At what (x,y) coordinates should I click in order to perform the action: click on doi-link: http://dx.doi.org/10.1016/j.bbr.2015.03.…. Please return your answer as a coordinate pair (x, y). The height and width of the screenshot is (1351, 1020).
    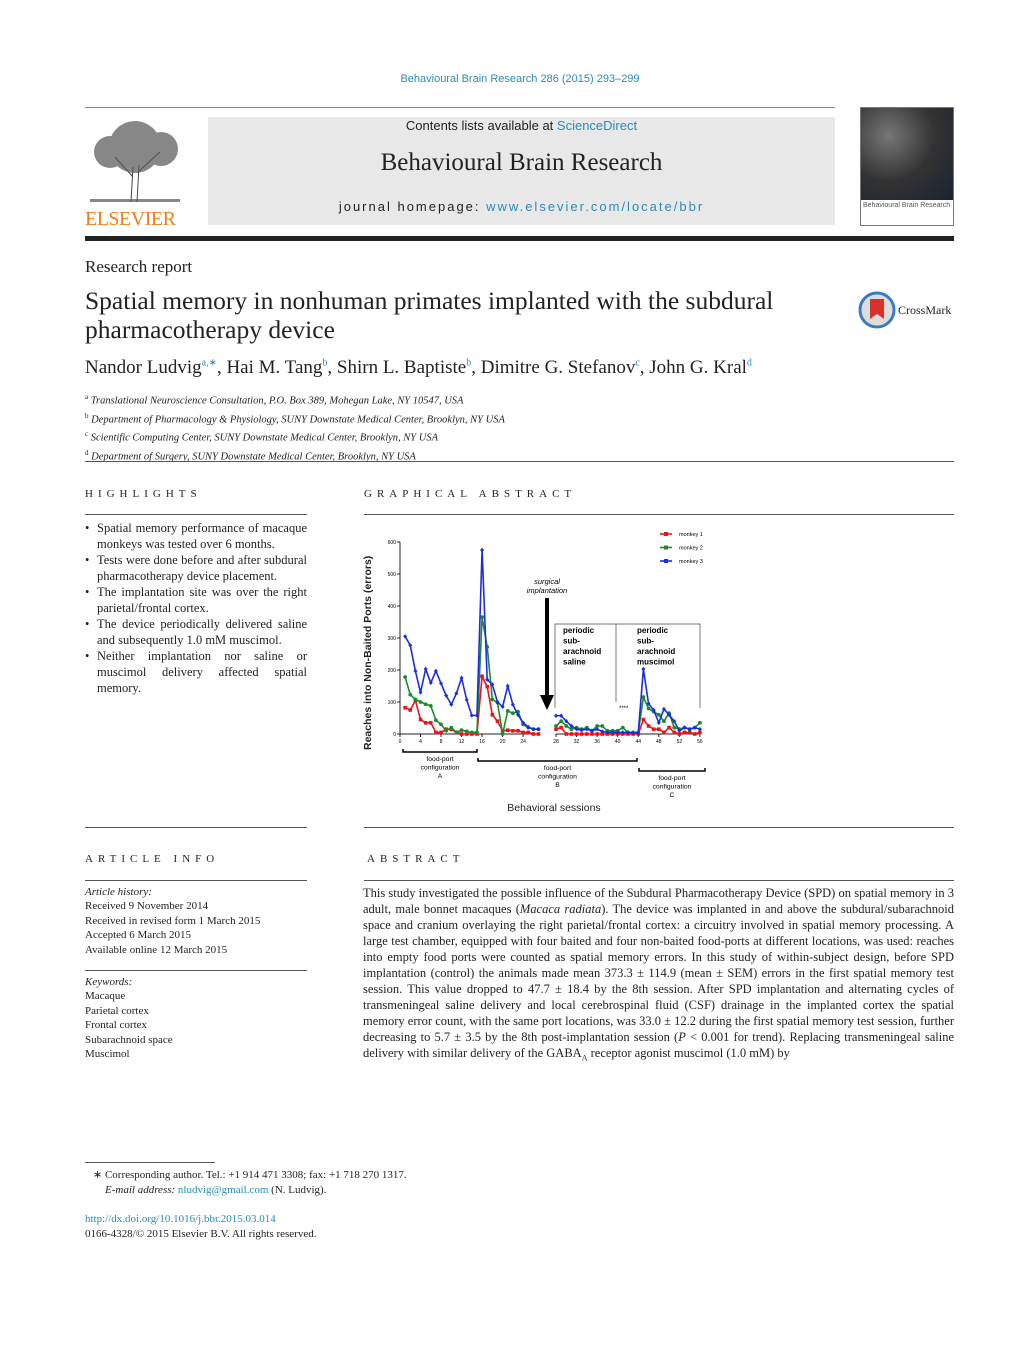
    Looking at the image, I should click on (201, 1219).